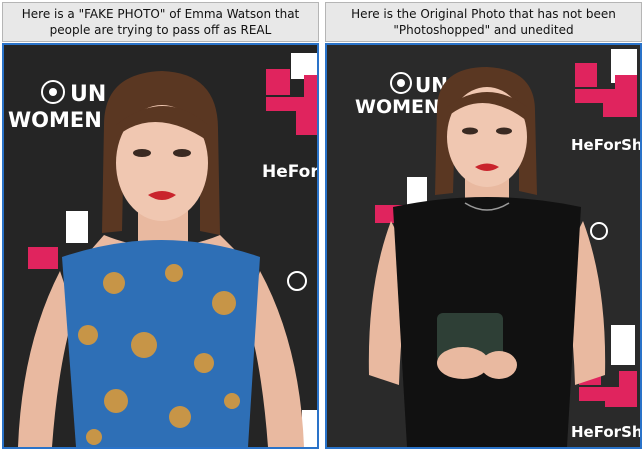 The image size is (644, 450). Describe the element at coordinates (88, 94) in the screenshot. I see `un-text: UN` at that location.